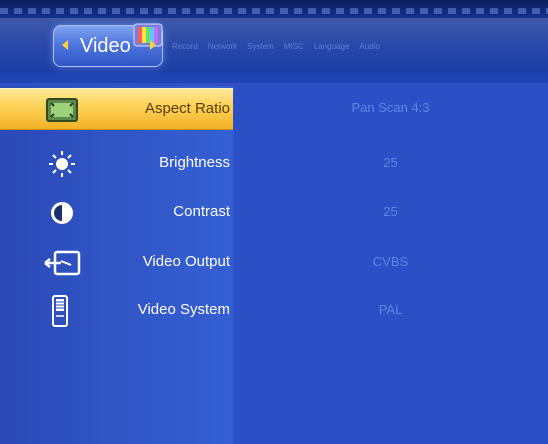 Image resolution: width=548 pixels, height=444 pixels. What do you see at coordinates (185, 46) in the screenshot?
I see `tab-record: Record` at bounding box center [185, 46].